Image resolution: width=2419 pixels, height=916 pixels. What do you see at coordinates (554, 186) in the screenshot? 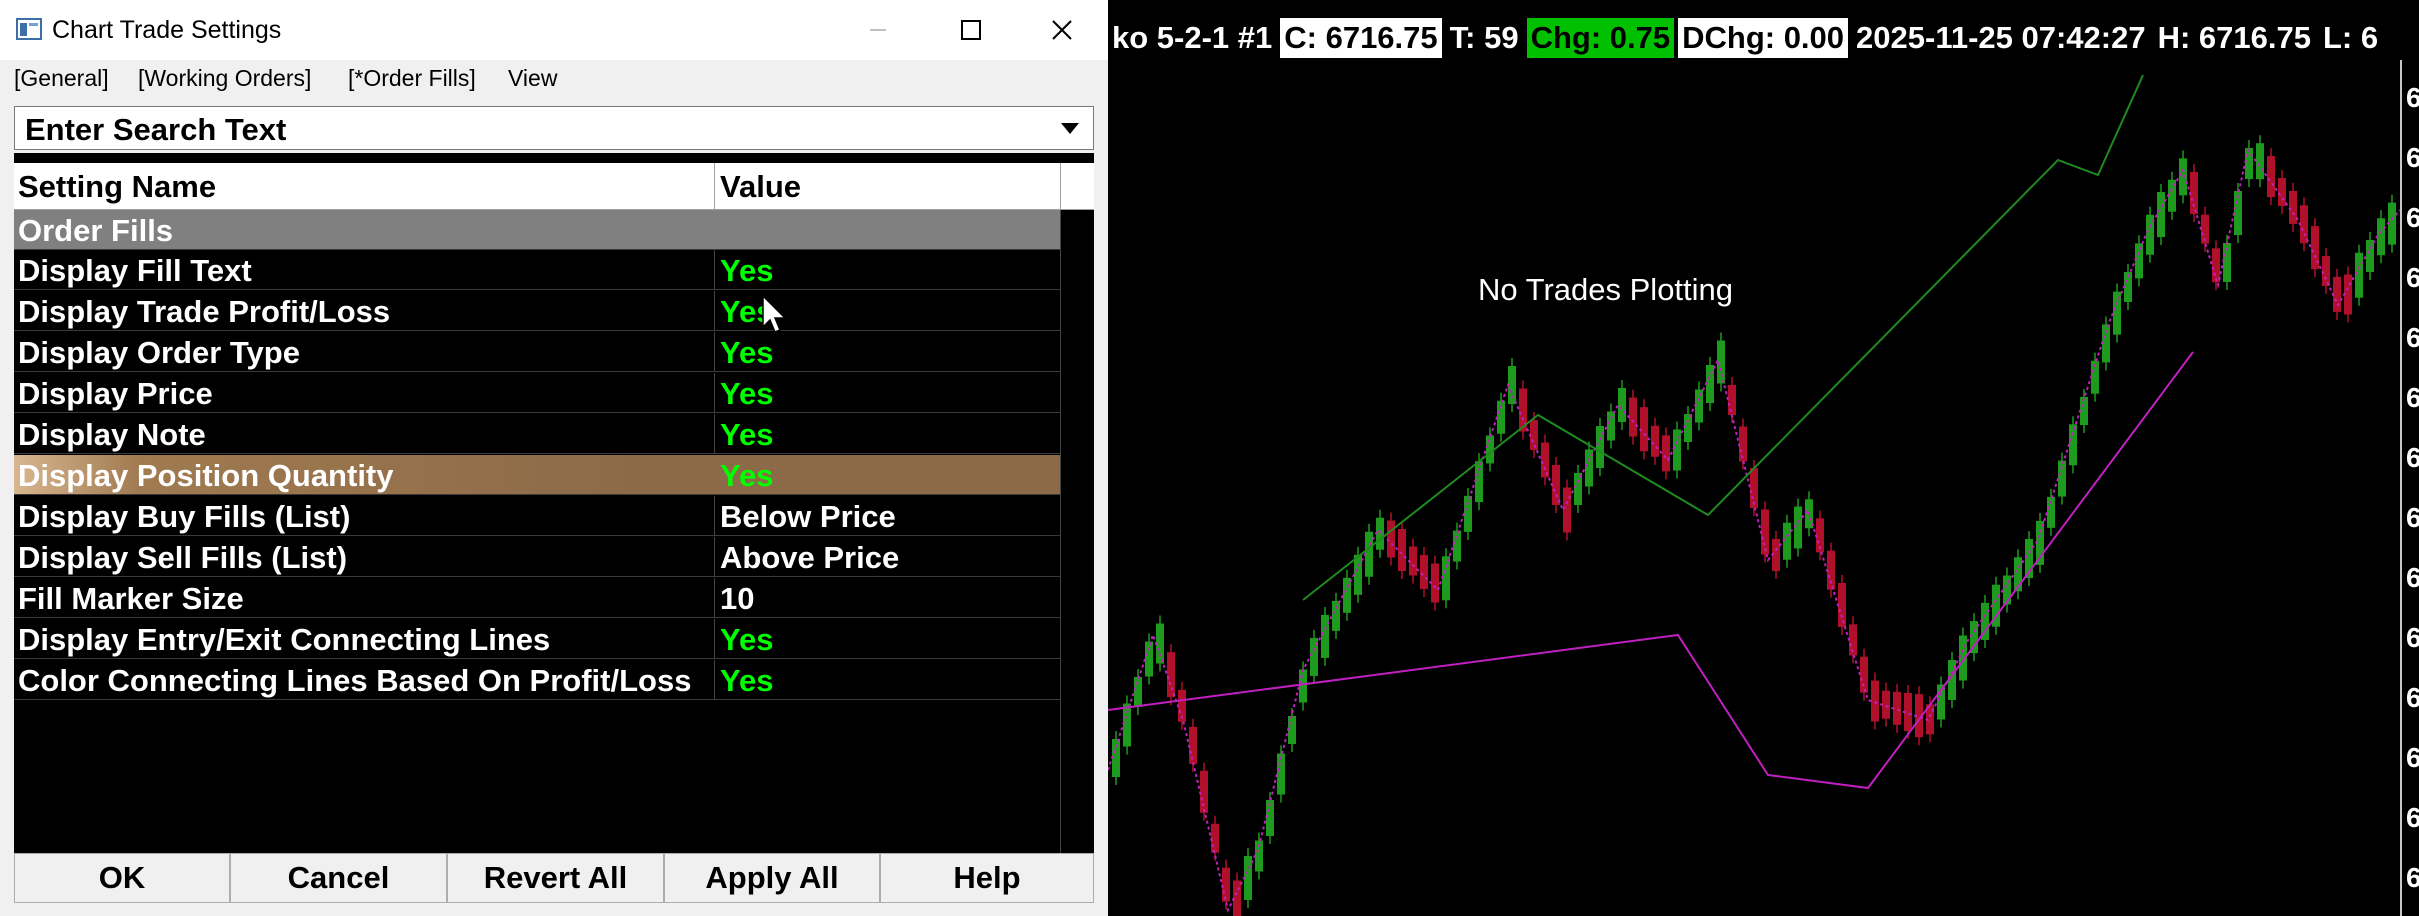
I see `grid-header: Setting Name Value` at bounding box center [554, 186].